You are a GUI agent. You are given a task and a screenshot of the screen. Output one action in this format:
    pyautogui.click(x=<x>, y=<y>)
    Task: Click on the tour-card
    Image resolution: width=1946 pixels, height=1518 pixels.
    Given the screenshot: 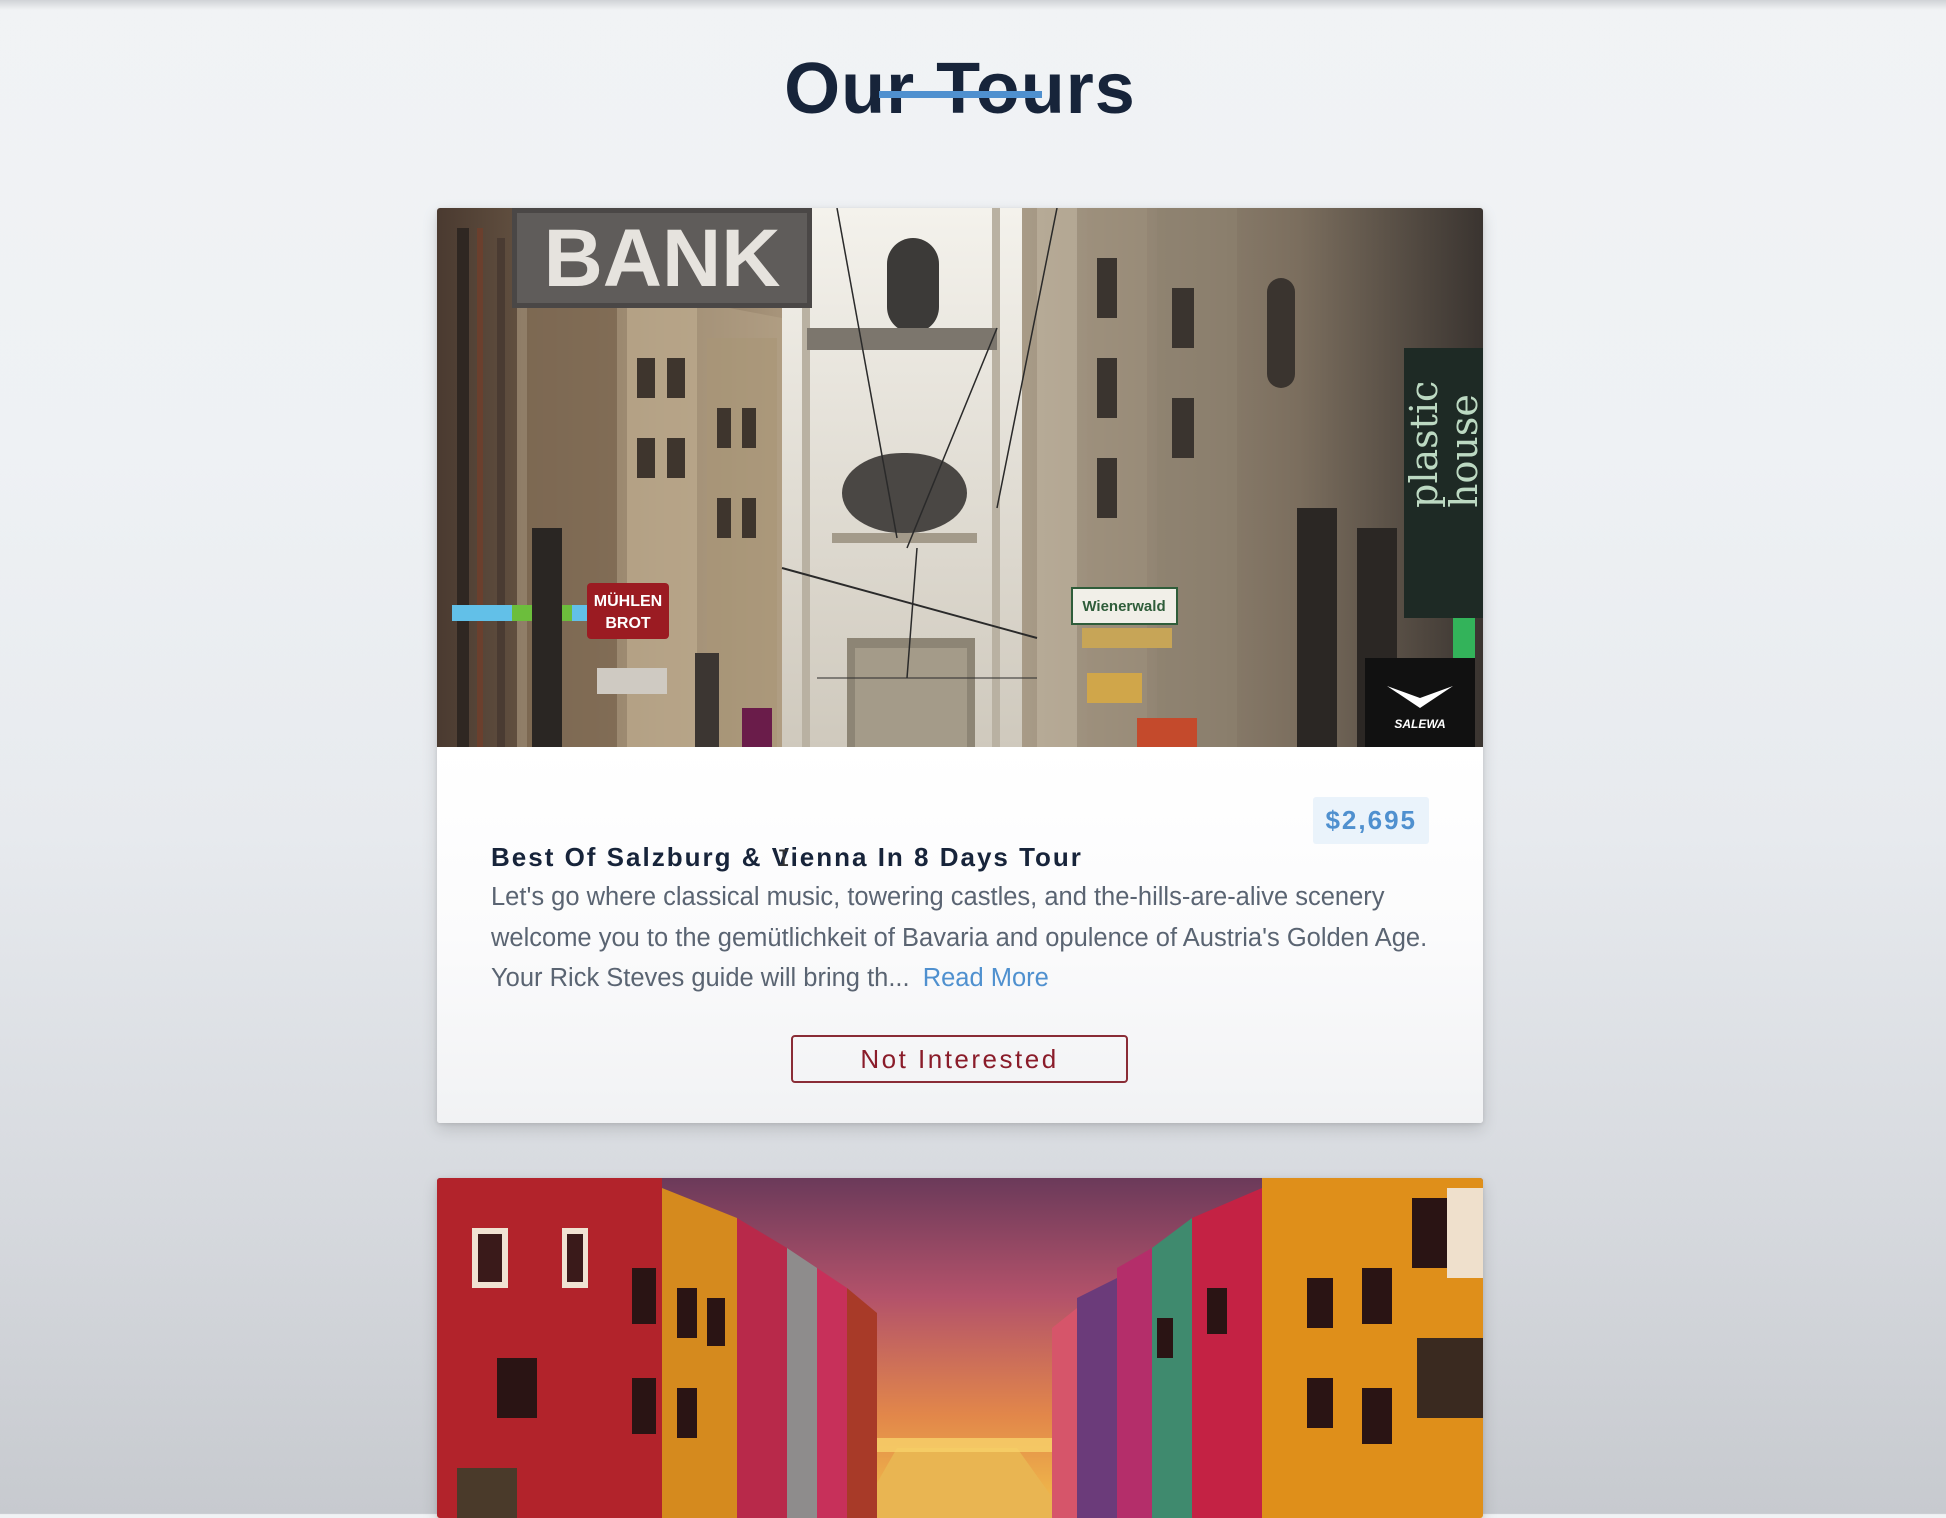 What is the action you would take?
    pyautogui.click(x=960, y=1348)
    